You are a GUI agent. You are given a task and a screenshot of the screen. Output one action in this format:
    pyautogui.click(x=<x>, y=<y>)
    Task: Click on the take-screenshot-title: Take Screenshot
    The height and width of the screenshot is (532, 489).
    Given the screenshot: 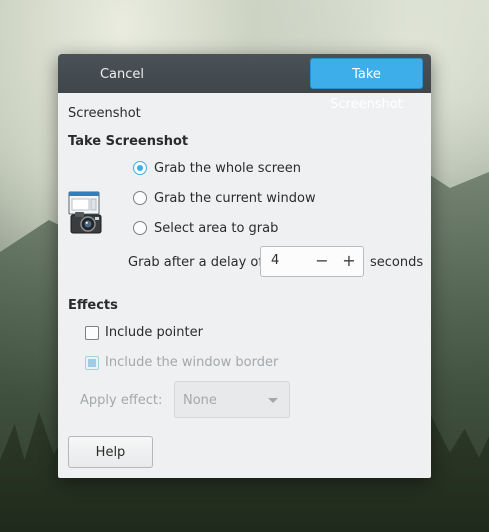 What is the action you would take?
    pyautogui.click(x=128, y=141)
    